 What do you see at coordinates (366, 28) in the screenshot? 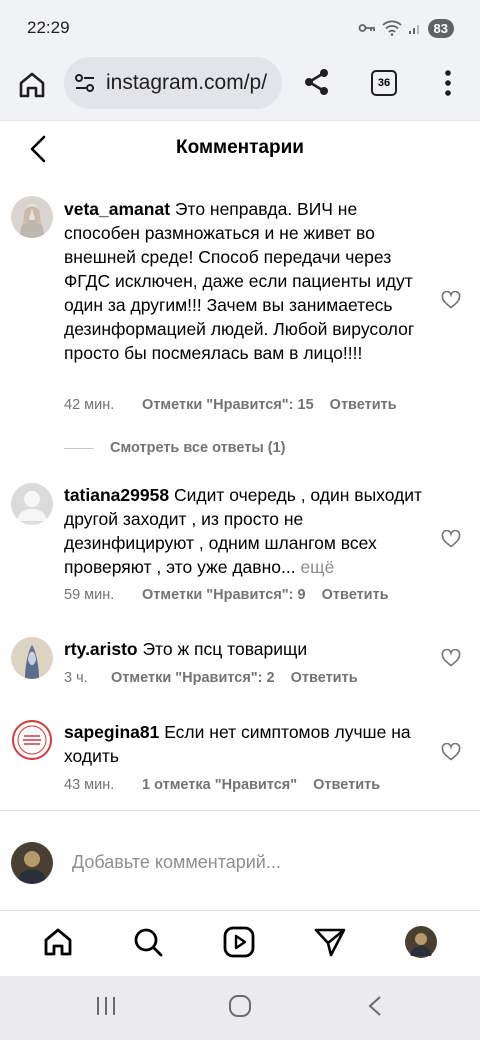
I see `key-icon` at bounding box center [366, 28].